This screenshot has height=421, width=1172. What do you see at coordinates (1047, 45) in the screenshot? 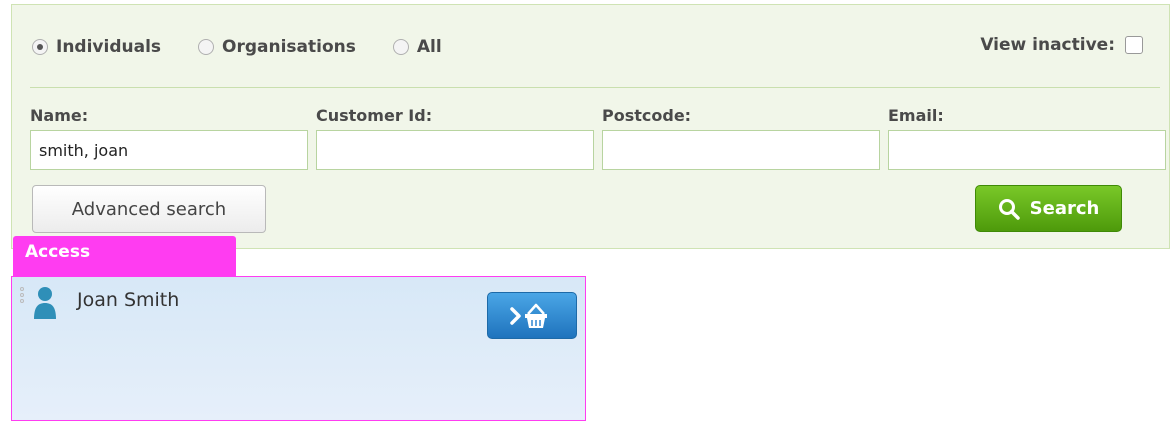
I see `view-inactive-label: View inactive:` at bounding box center [1047, 45].